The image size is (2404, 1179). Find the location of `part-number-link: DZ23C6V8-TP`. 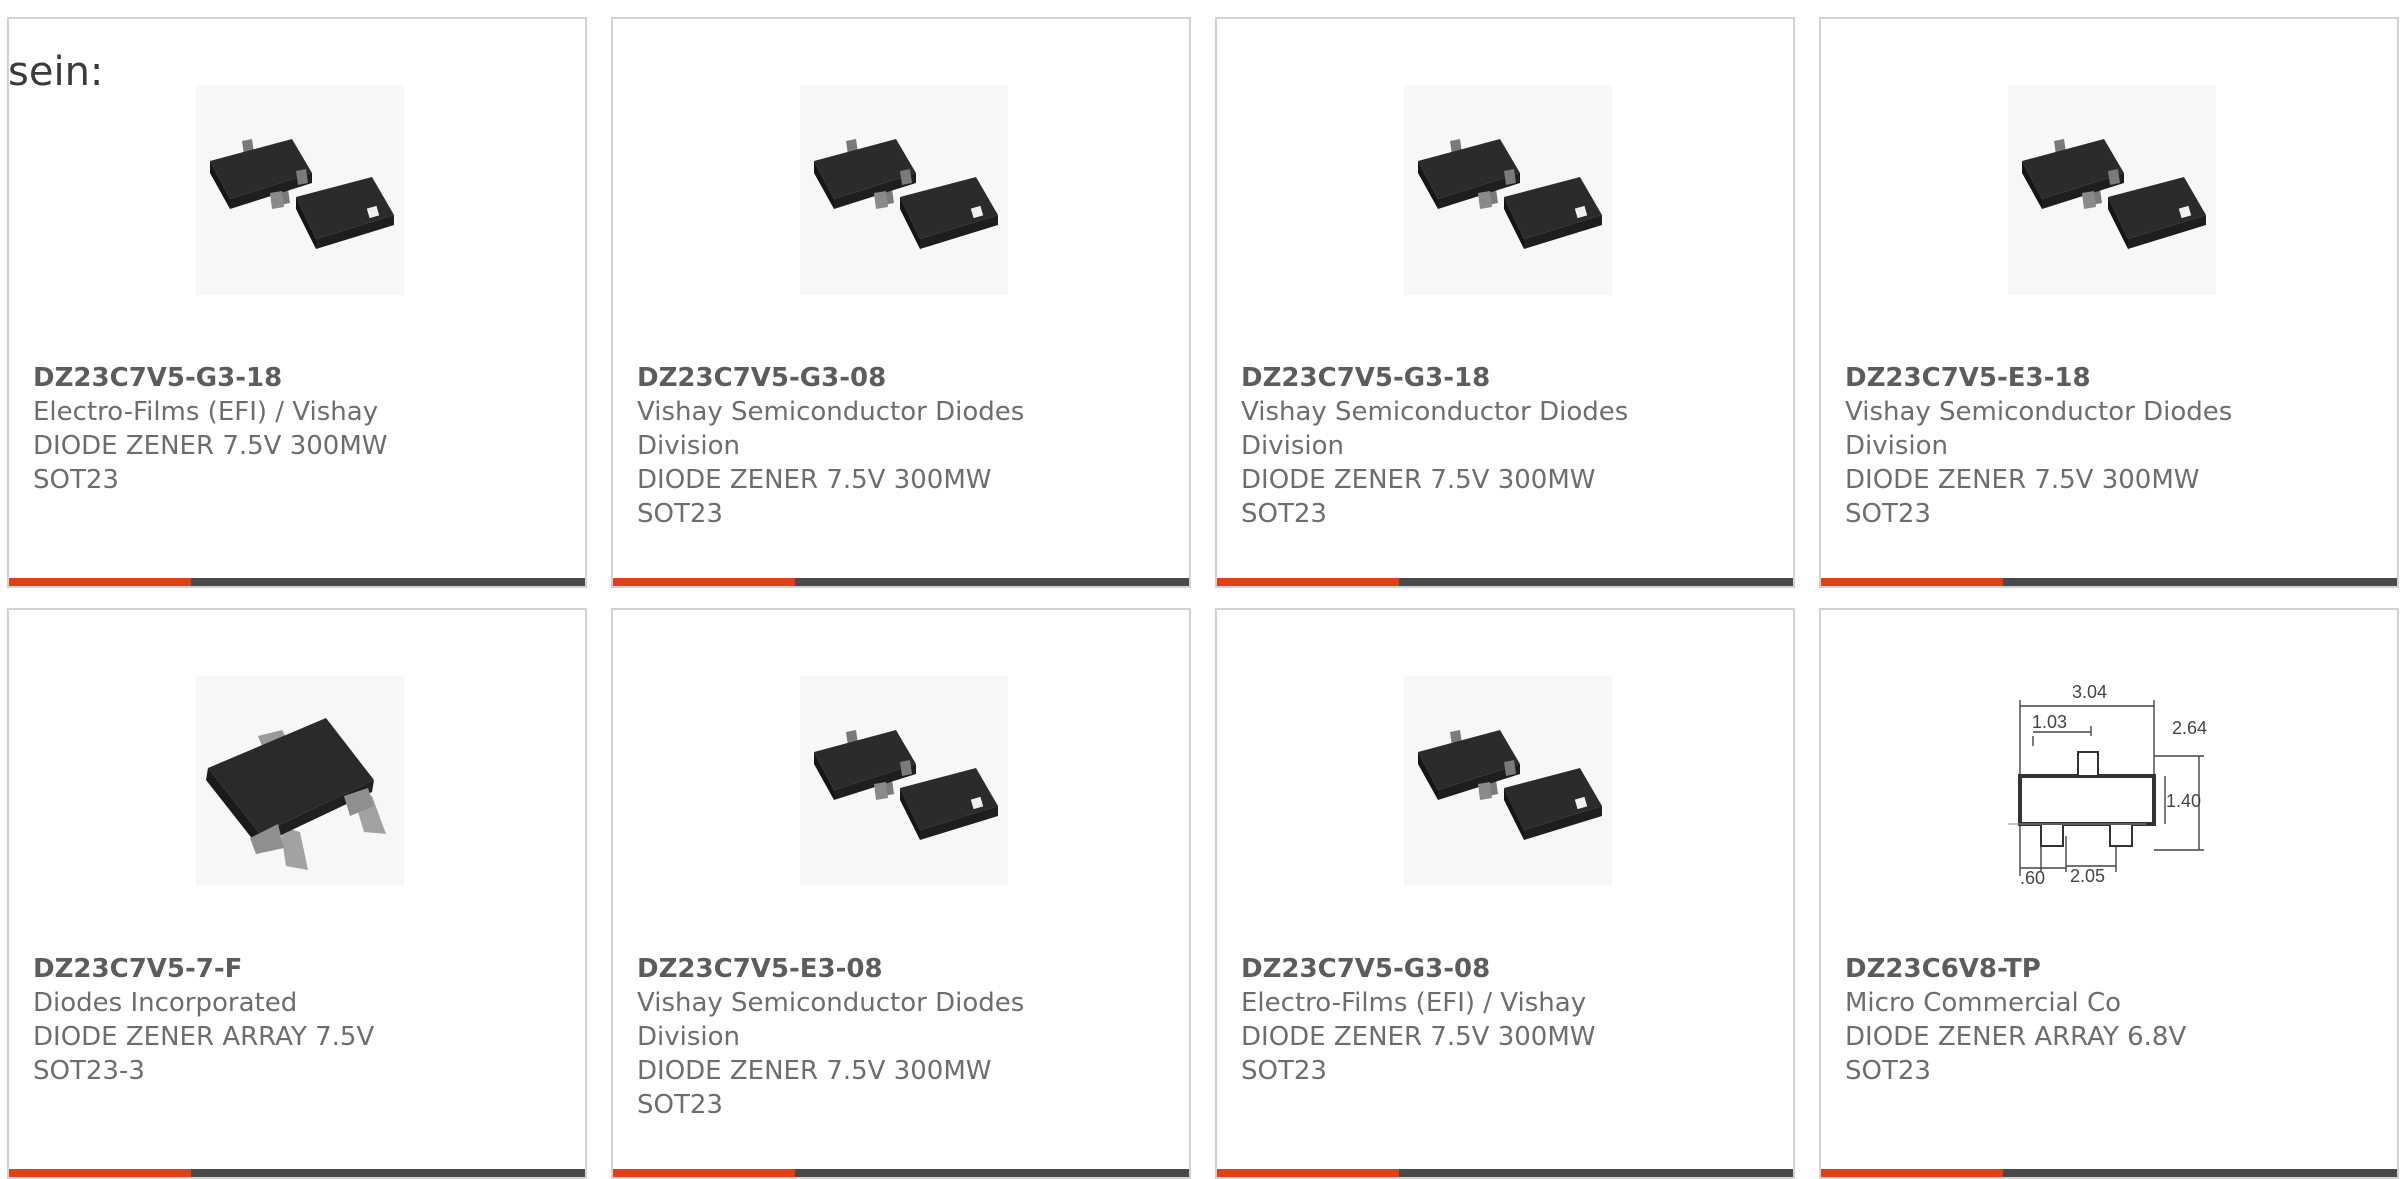

part-number-link: DZ23C6V8-TP is located at coordinates (2080, 969).